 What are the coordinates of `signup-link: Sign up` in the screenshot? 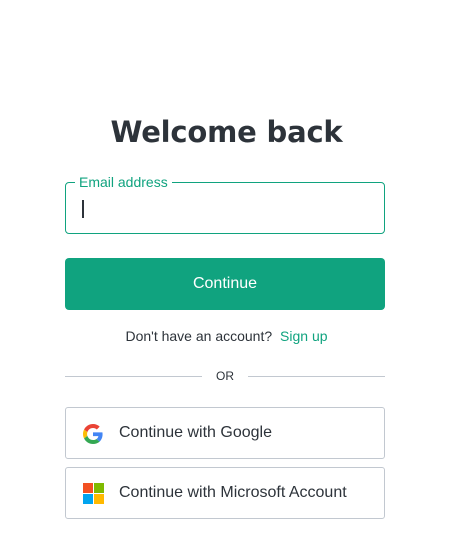 It's located at (303, 336).